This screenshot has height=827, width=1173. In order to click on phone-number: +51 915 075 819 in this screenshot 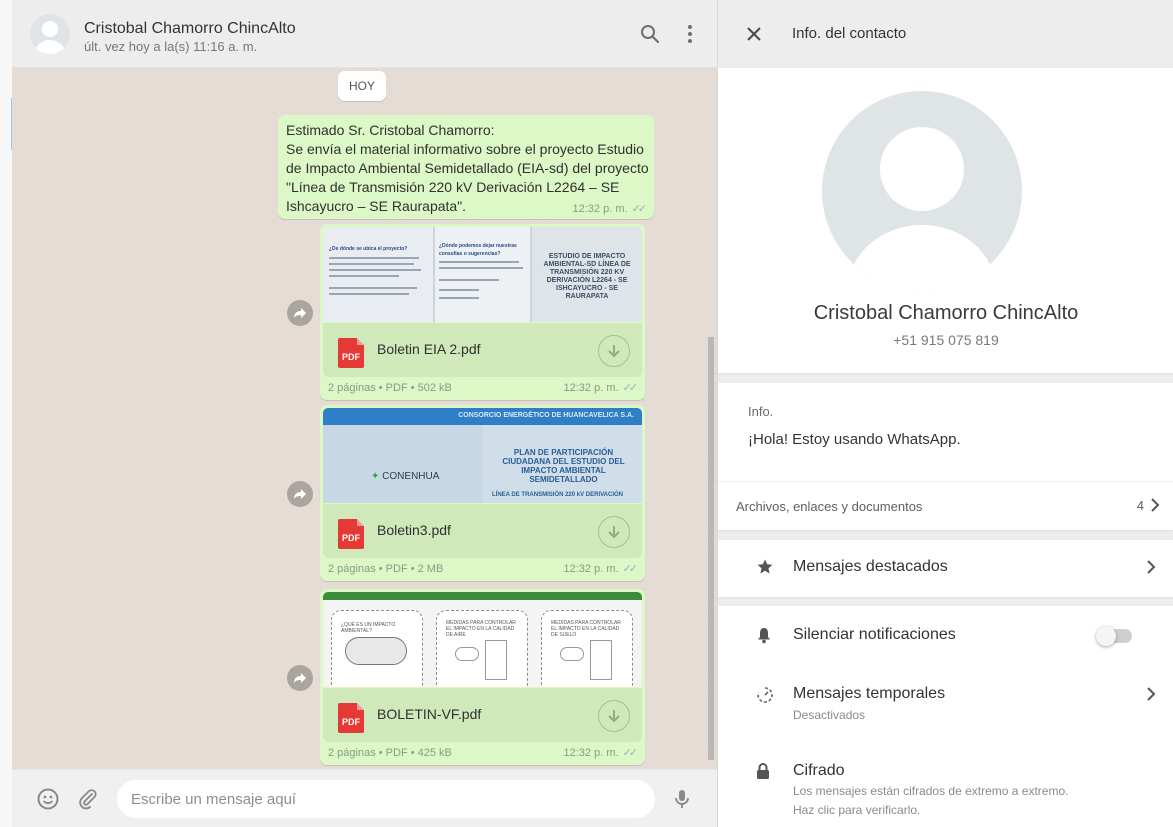, I will do `click(946, 340)`.